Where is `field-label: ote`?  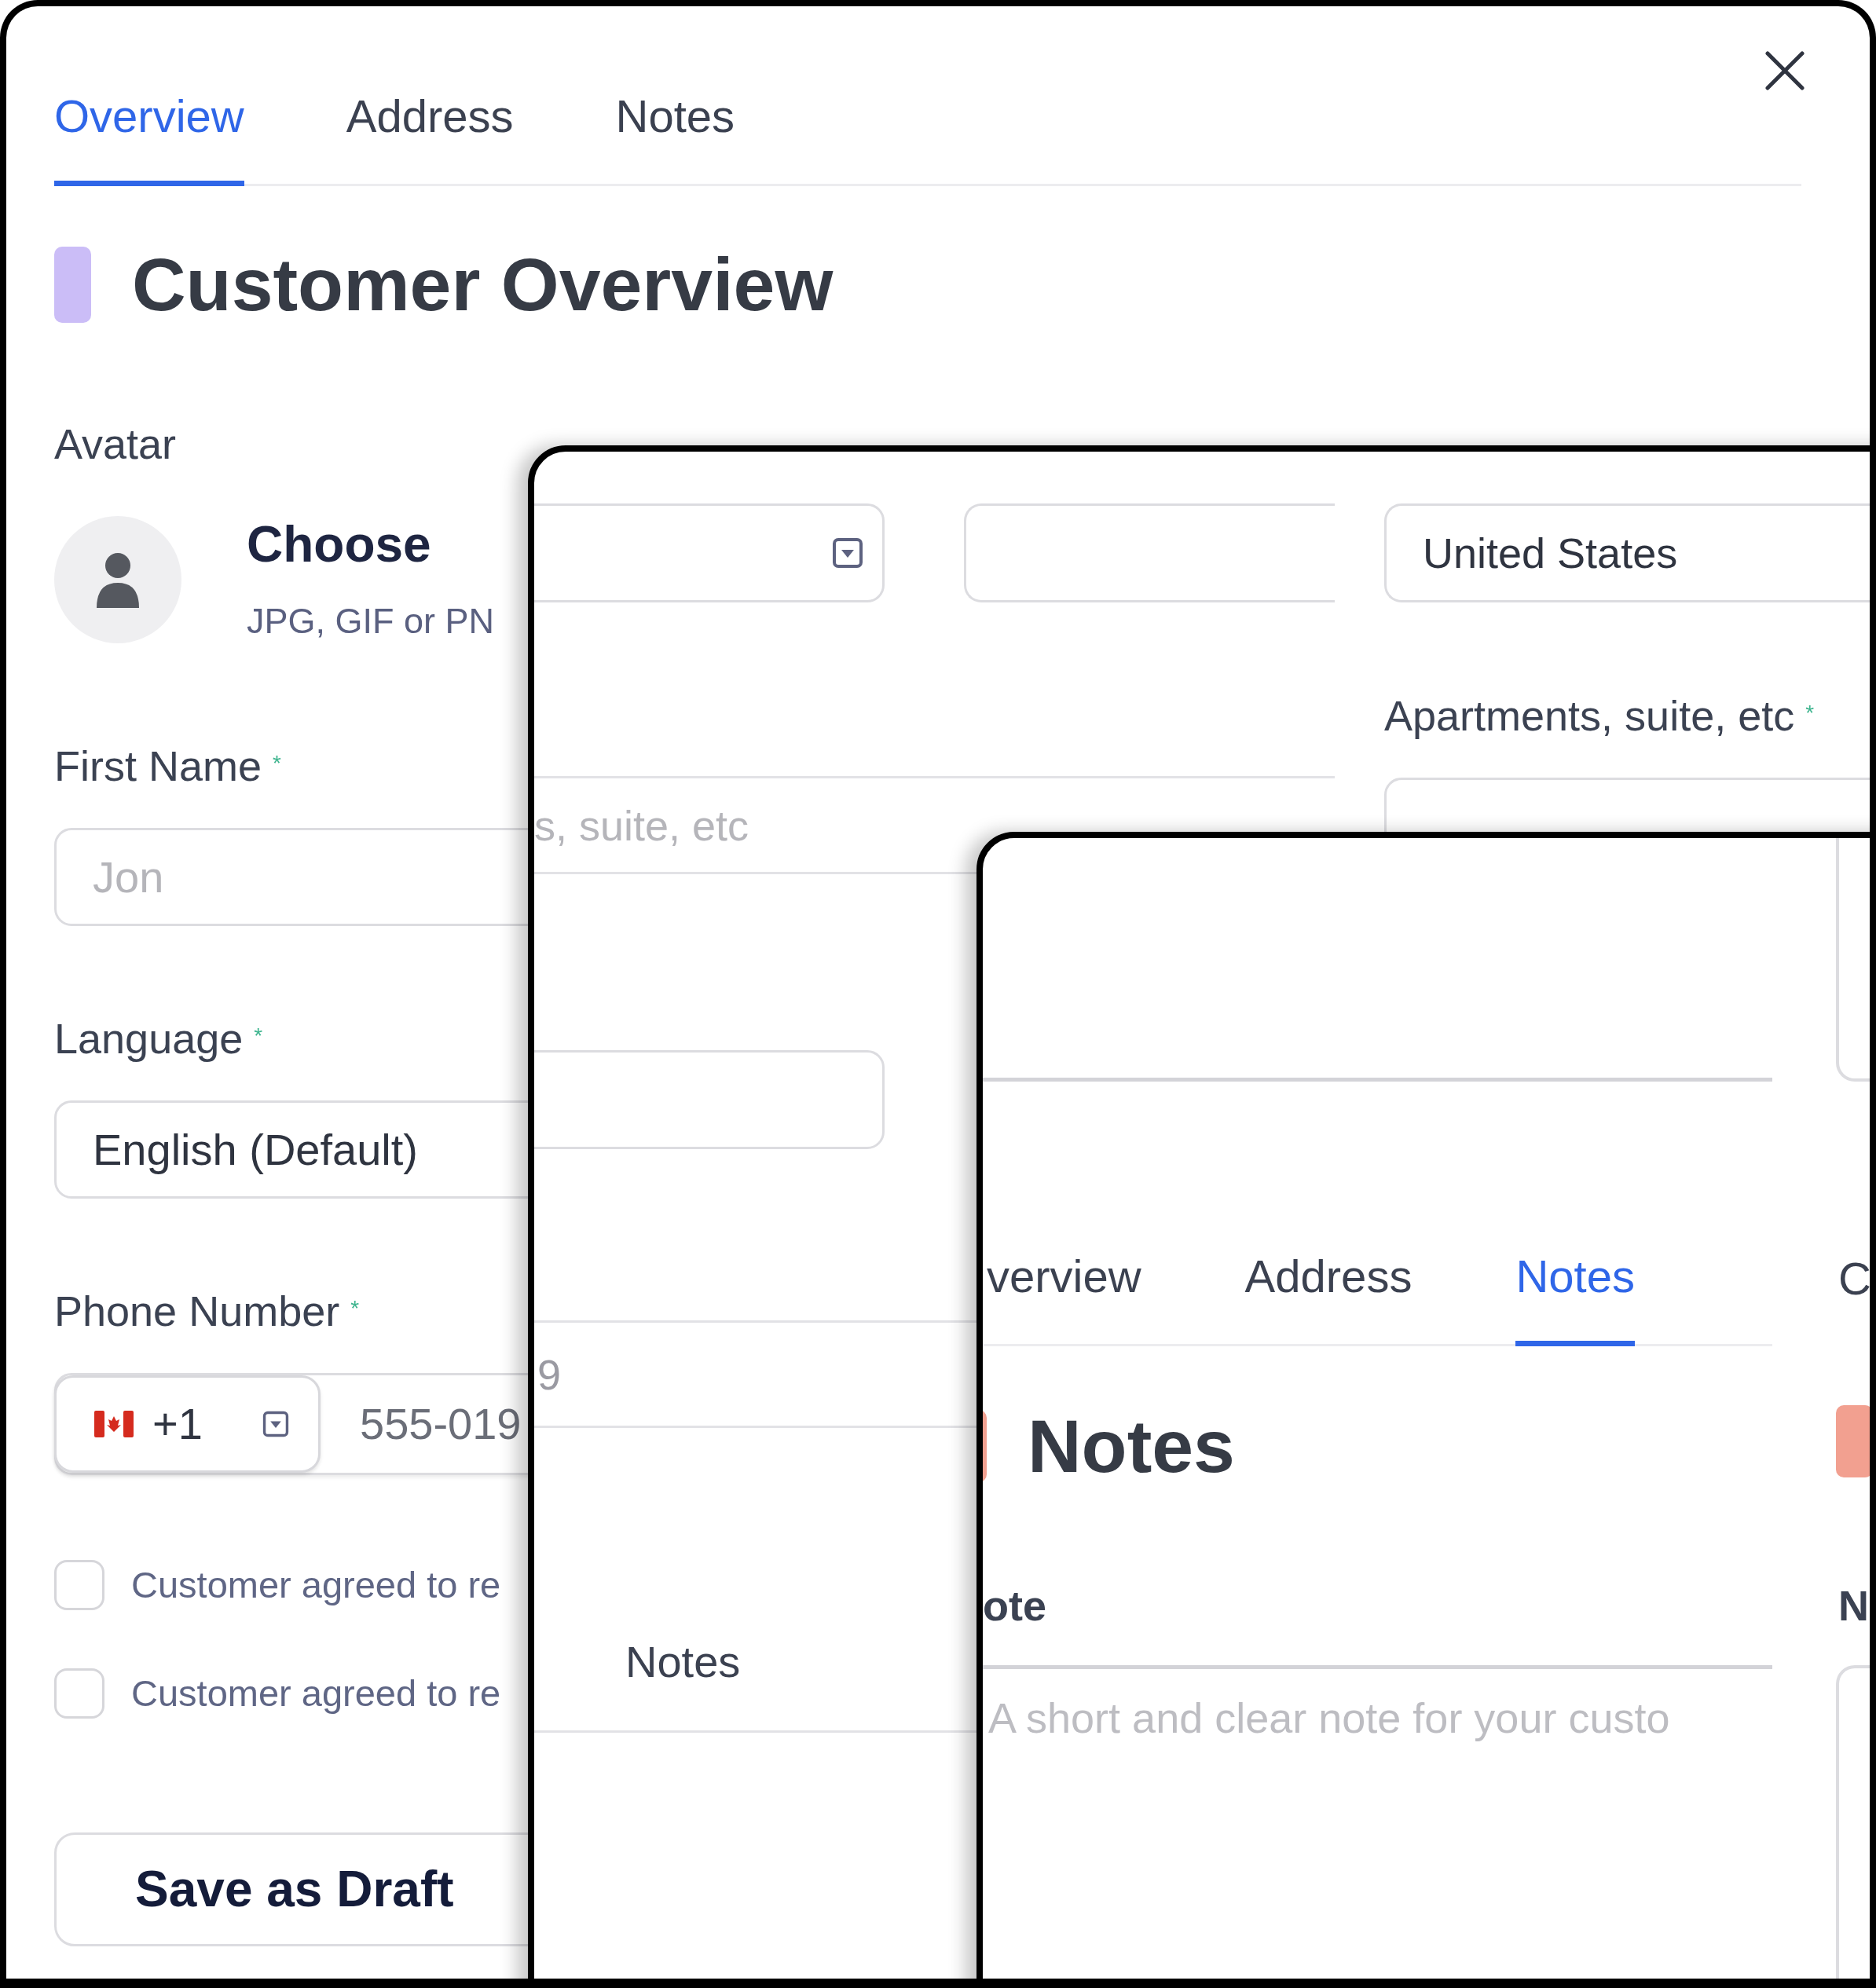
field-label: ote is located at coordinates (1015, 1605).